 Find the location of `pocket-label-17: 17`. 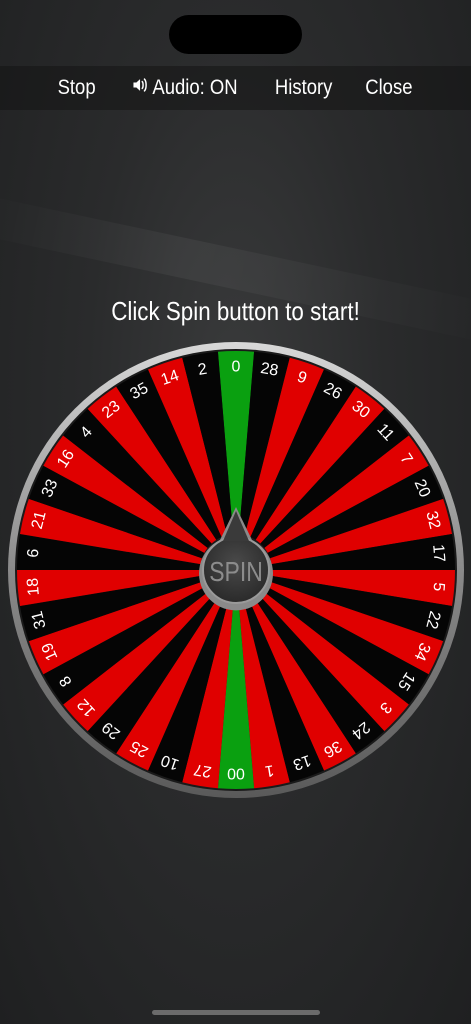

pocket-label-17: 17 is located at coordinates (438, 553).